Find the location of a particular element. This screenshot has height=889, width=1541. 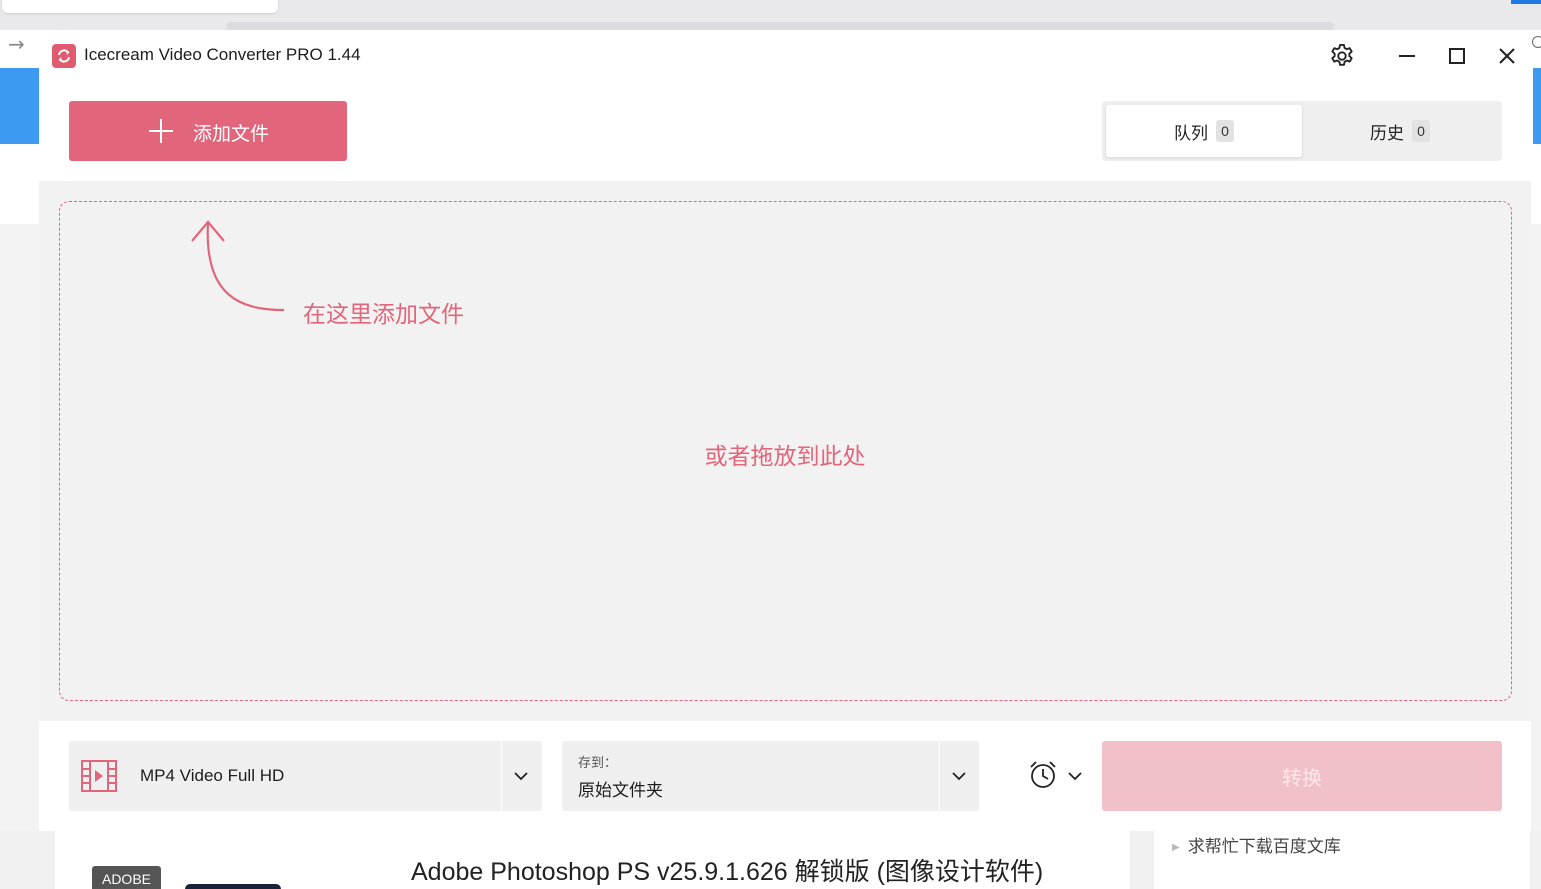

browser-accent is located at coordinates (1526, 2).